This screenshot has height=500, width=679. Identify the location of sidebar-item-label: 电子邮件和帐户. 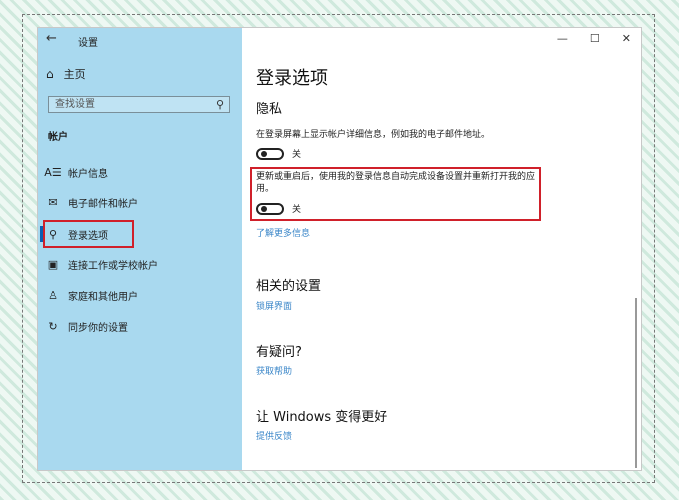
(103, 204).